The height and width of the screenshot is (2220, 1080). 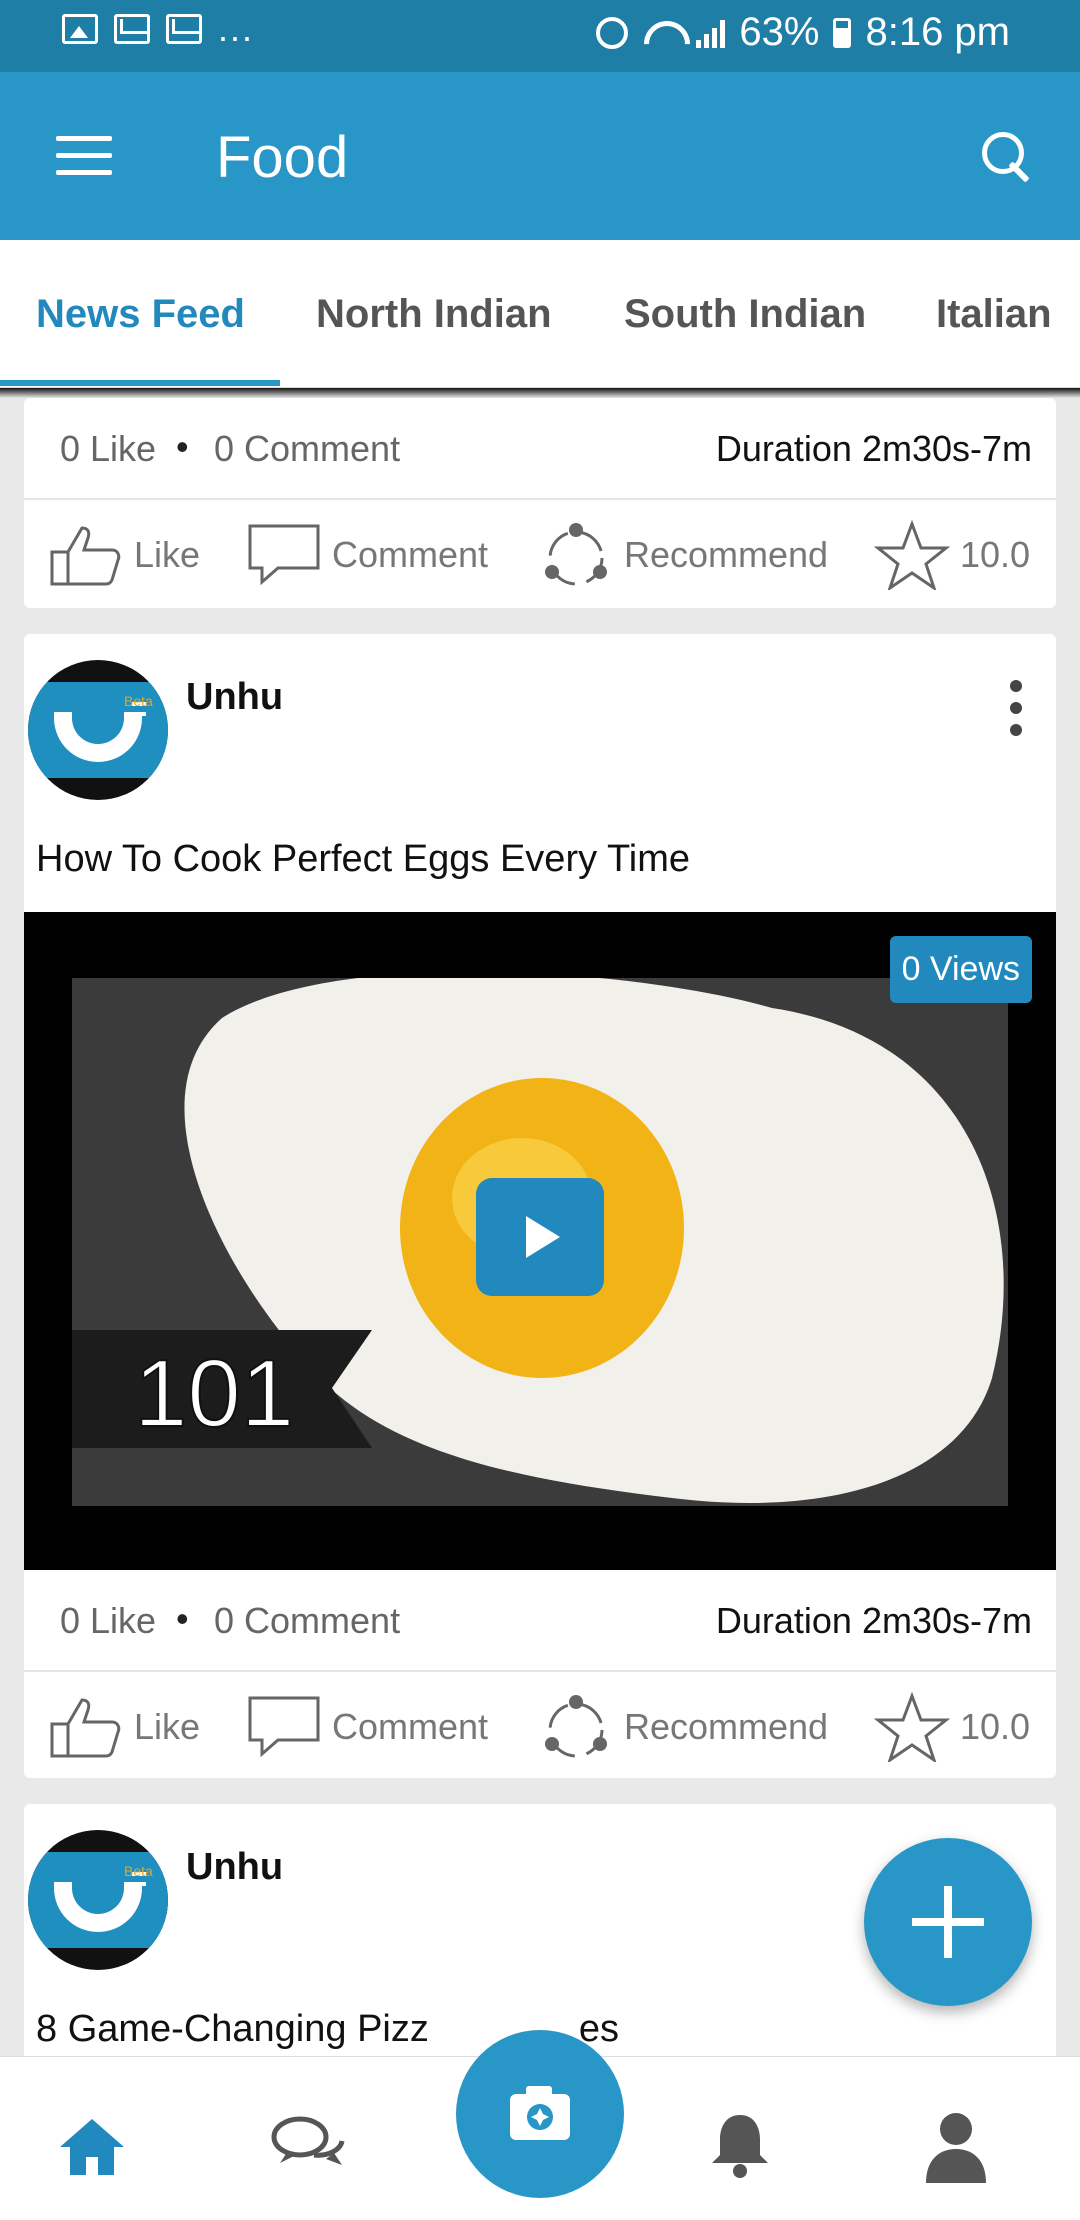 What do you see at coordinates (540, 156) in the screenshot?
I see `app-bar: Food` at bounding box center [540, 156].